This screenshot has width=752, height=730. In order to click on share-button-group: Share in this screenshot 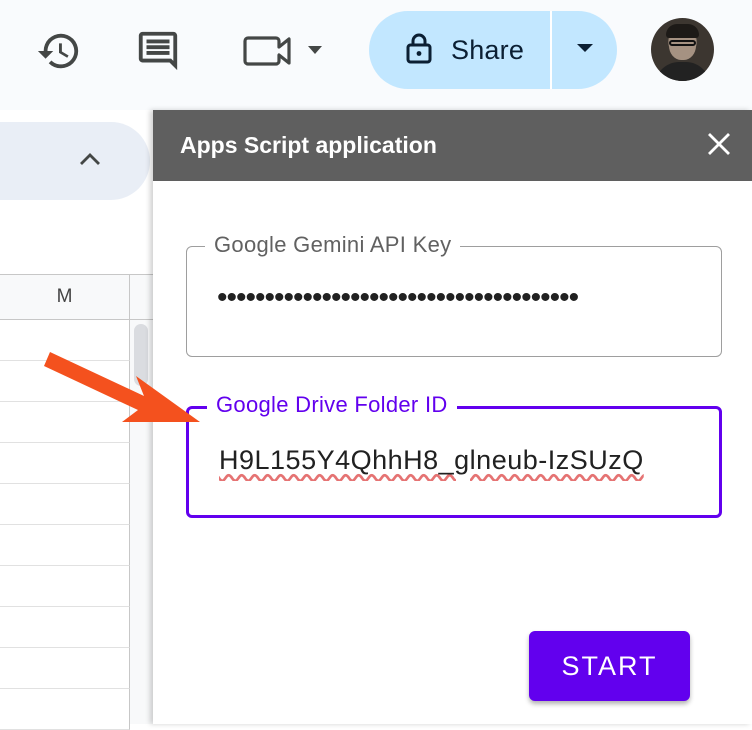, I will do `click(493, 50)`.